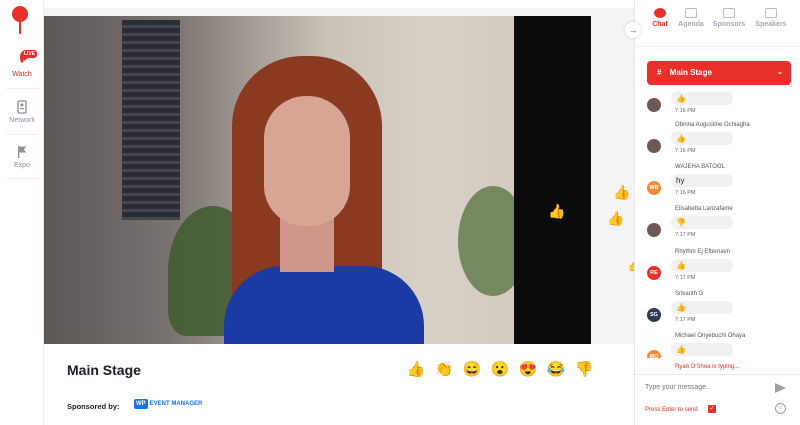 This screenshot has height=425, width=800. I want to click on live-badge: LIVE, so click(30, 54).